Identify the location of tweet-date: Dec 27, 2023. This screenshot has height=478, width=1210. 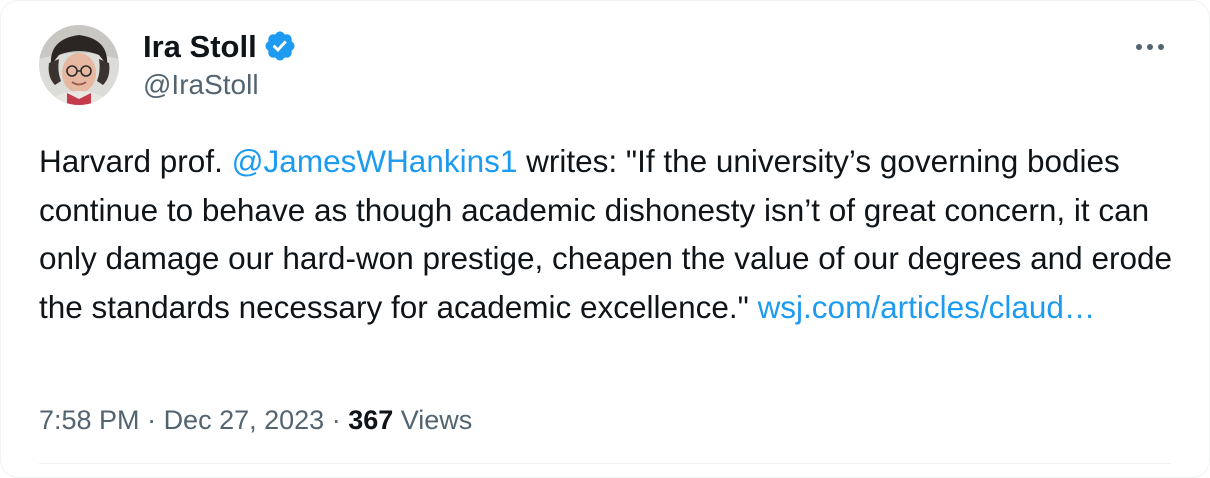
(244, 420).